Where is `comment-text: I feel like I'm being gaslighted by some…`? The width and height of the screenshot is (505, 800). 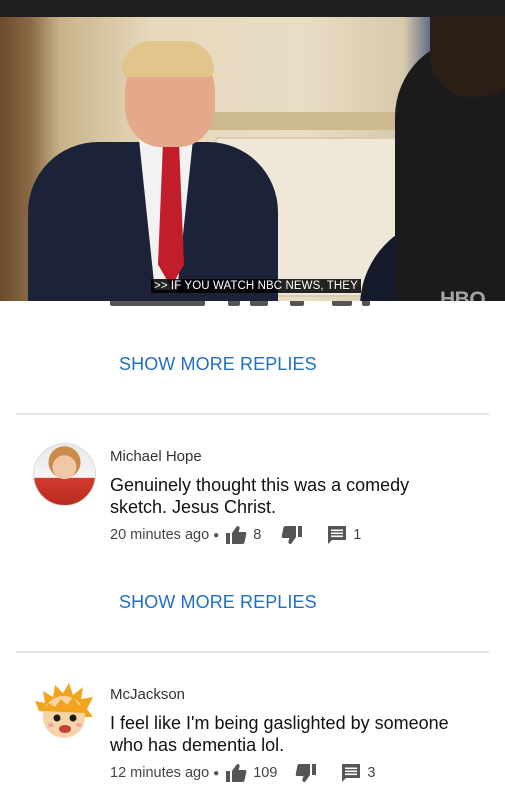
comment-text: I feel like I'm being gaslighted by some… is located at coordinates (279, 734).